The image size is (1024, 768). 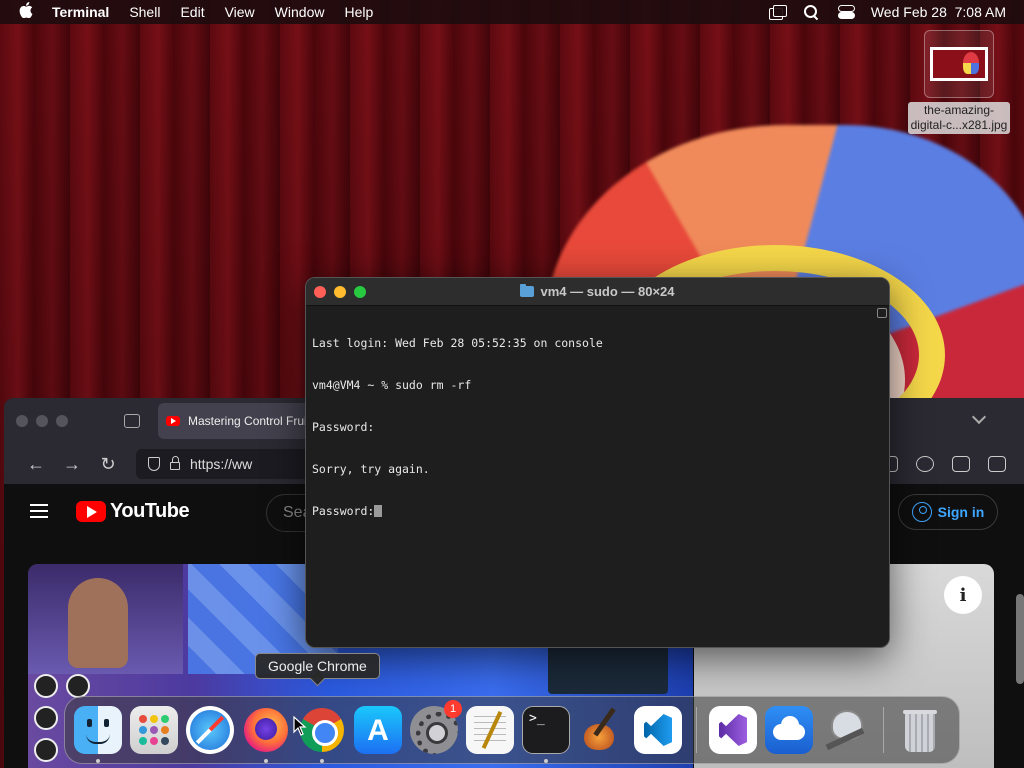 I want to click on hamburger-menu-icon, so click(x=997, y=464).